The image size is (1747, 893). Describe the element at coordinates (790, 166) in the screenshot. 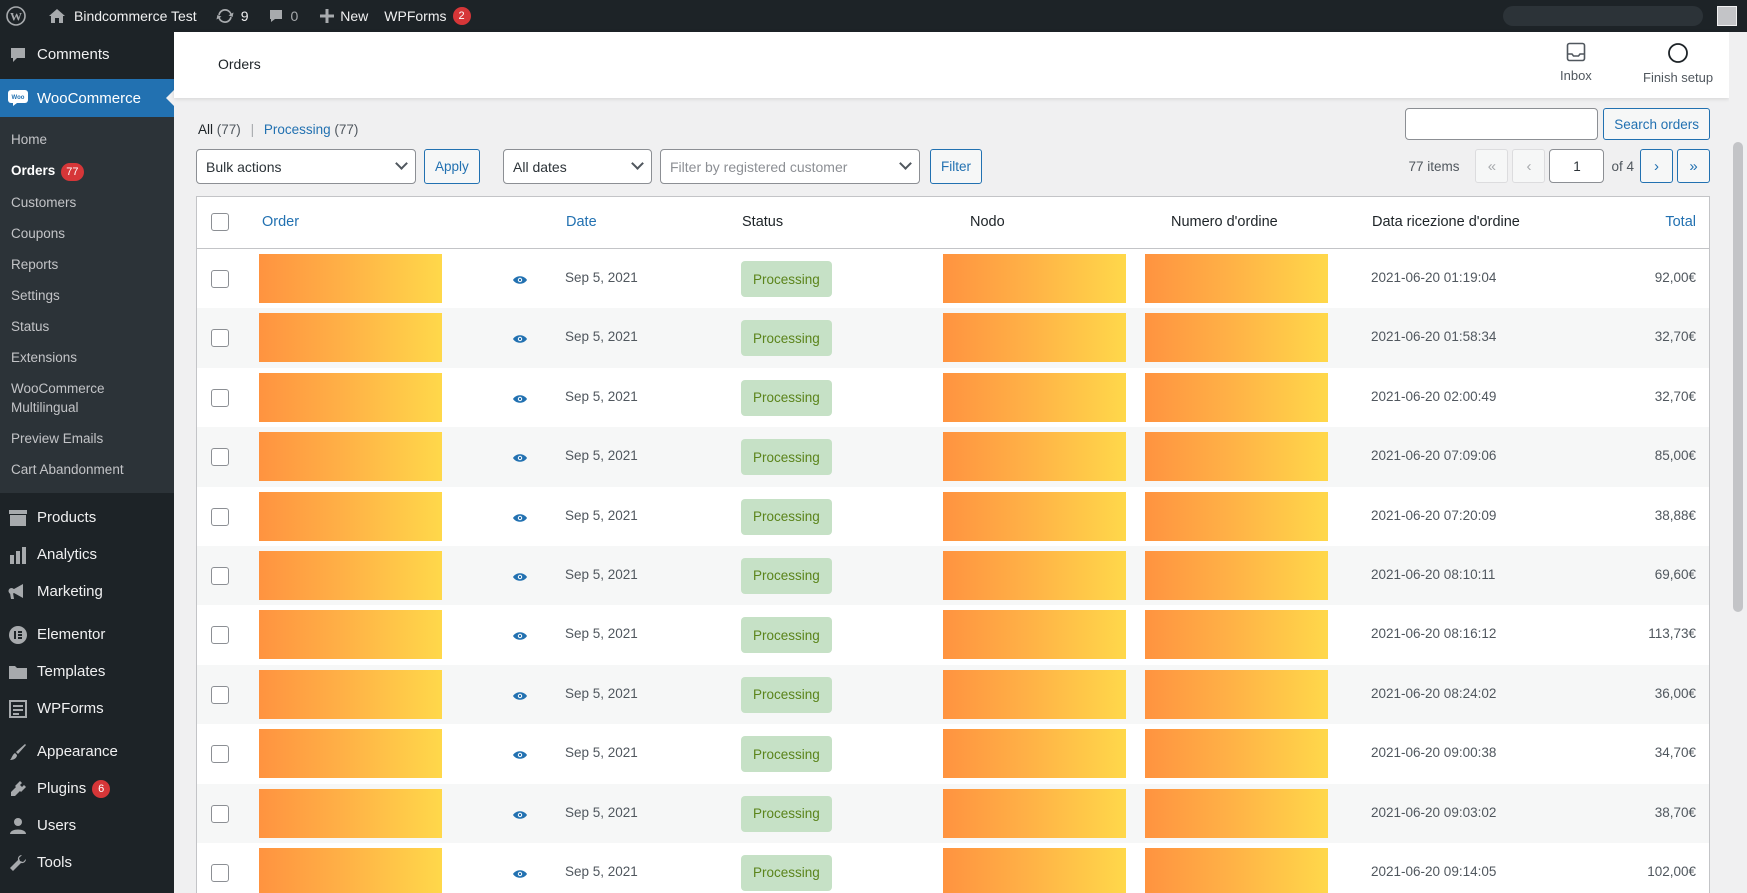

I see `customer-filter-select: Filter by registered customer` at that location.